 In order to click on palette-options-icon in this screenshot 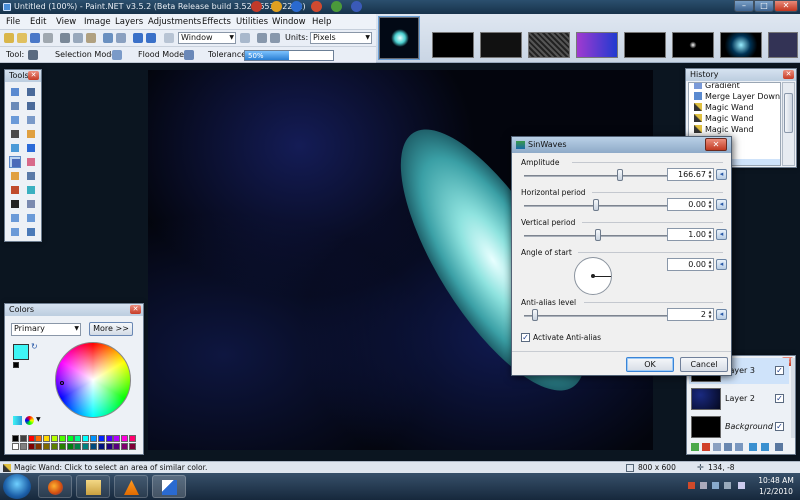, I will do `click(29, 420)`.